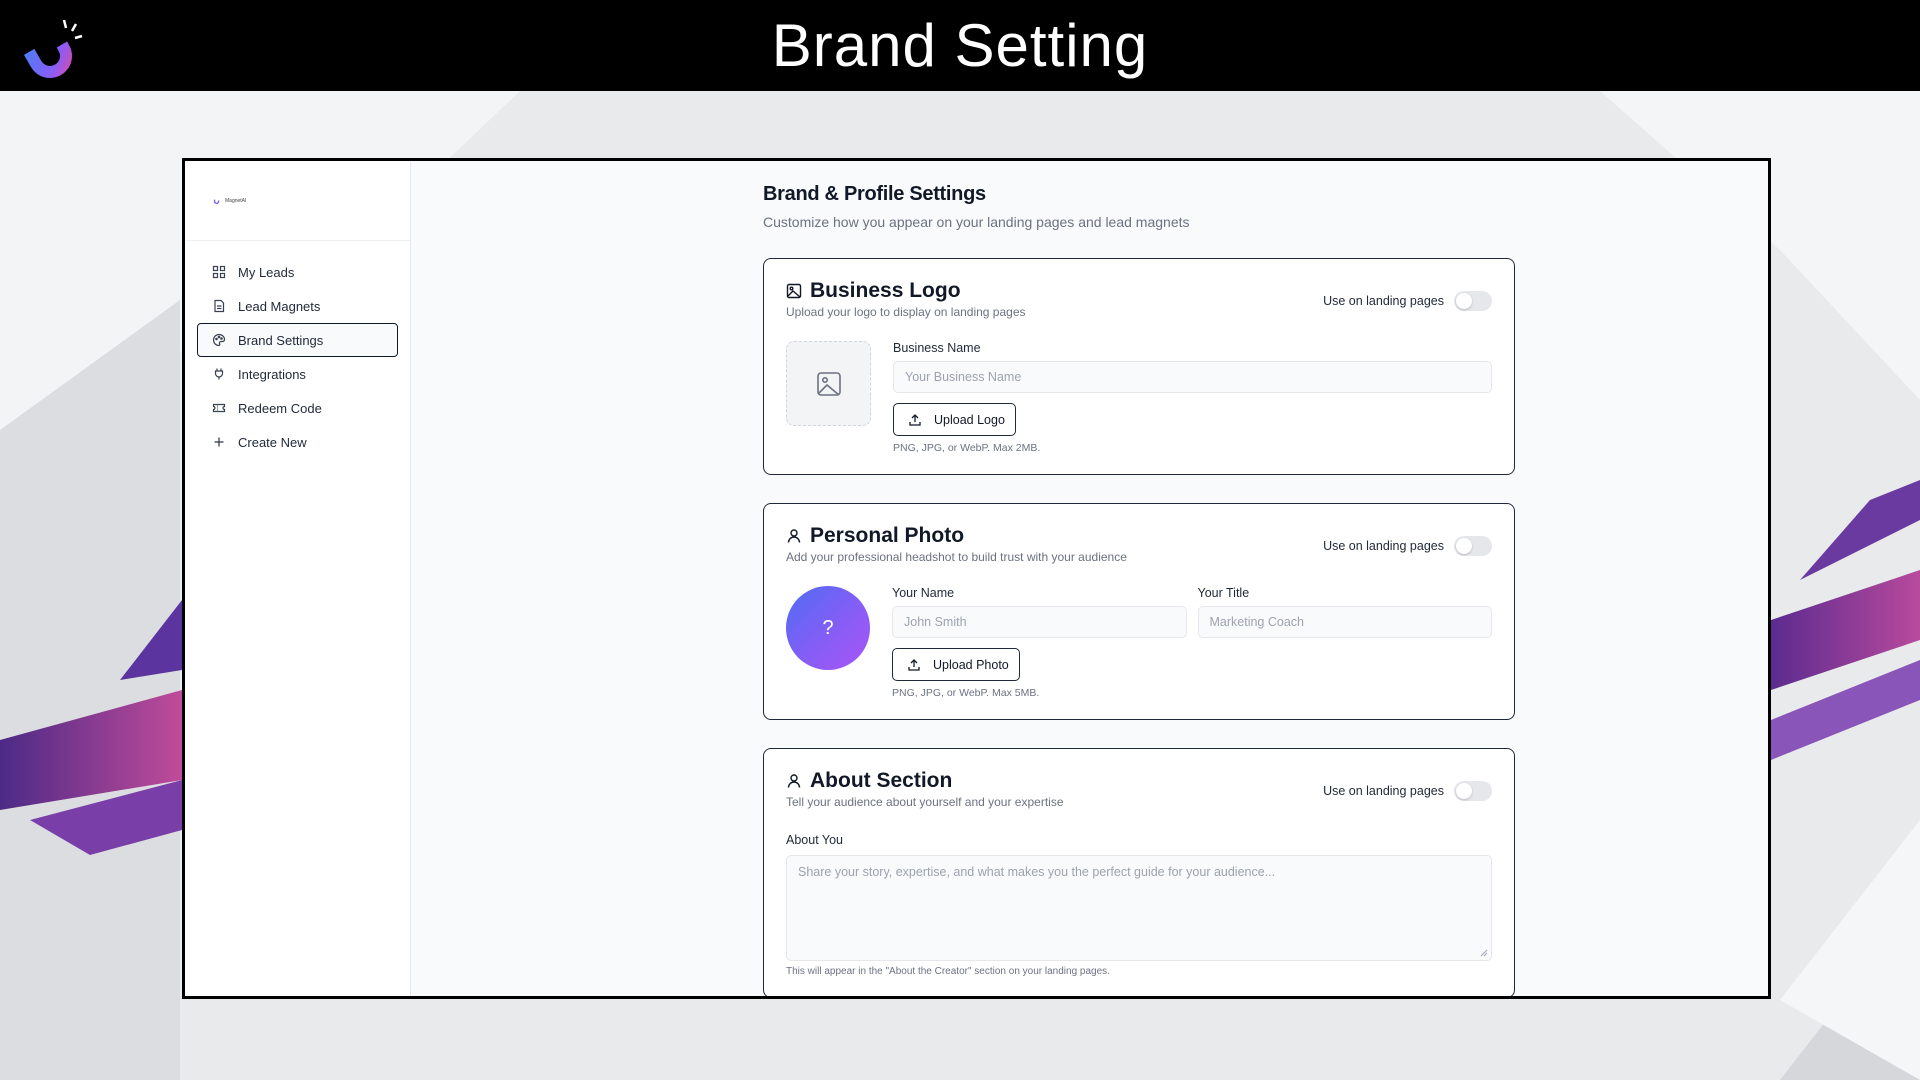 The width and height of the screenshot is (1920, 1080). I want to click on sidebar-item-lead-magnets: Lead Magnets, so click(297, 306).